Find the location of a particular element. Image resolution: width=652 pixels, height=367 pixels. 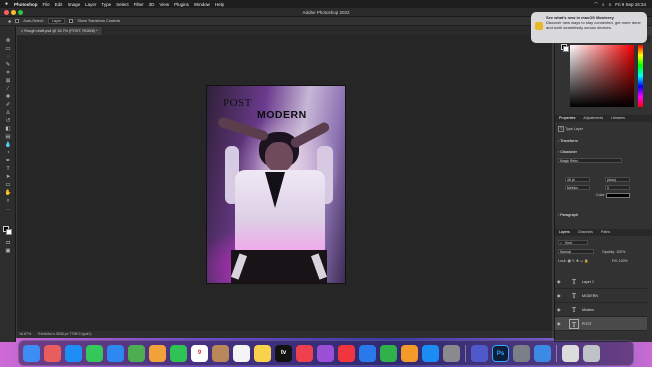

menu-filter: Filter is located at coordinates (139, 4).